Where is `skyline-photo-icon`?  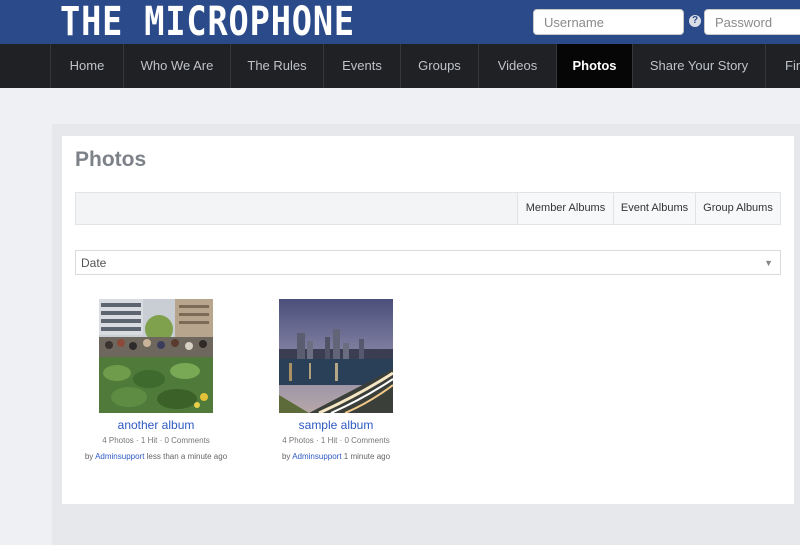 skyline-photo-icon is located at coordinates (336, 356).